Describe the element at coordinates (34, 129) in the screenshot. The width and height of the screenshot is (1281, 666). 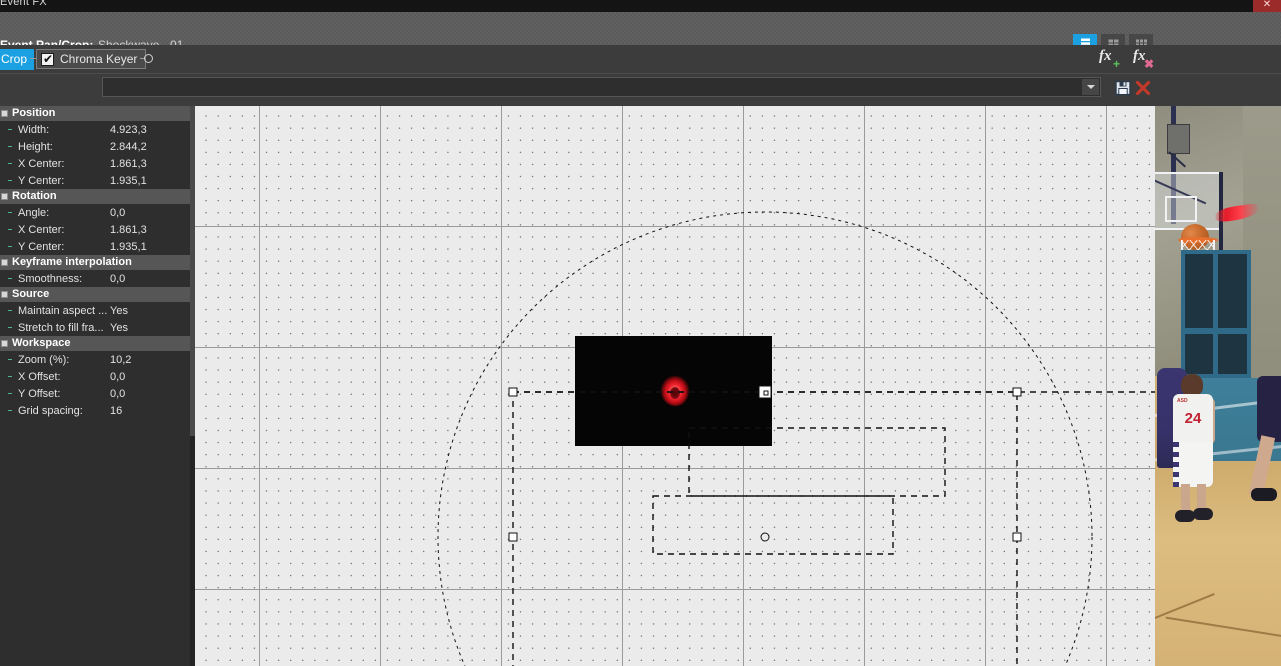
I see `prop-label: Width:` at that location.